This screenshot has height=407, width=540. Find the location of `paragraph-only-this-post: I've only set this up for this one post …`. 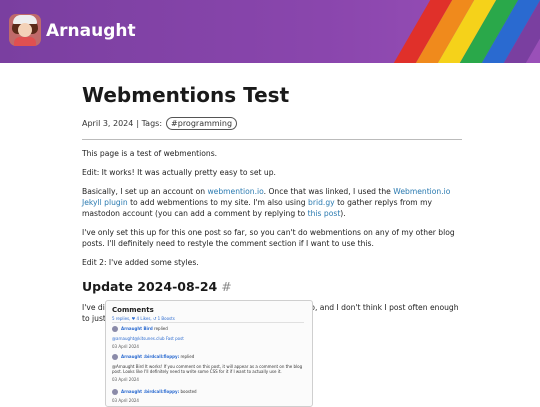

paragraph-only-this-post: I've only set this up for this one post … is located at coordinates (268, 238).